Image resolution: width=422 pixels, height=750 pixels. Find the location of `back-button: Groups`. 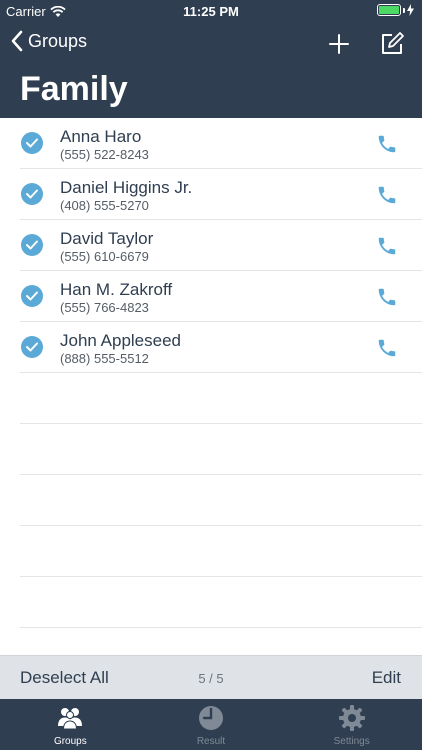

back-button: Groups is located at coordinates (48, 41).